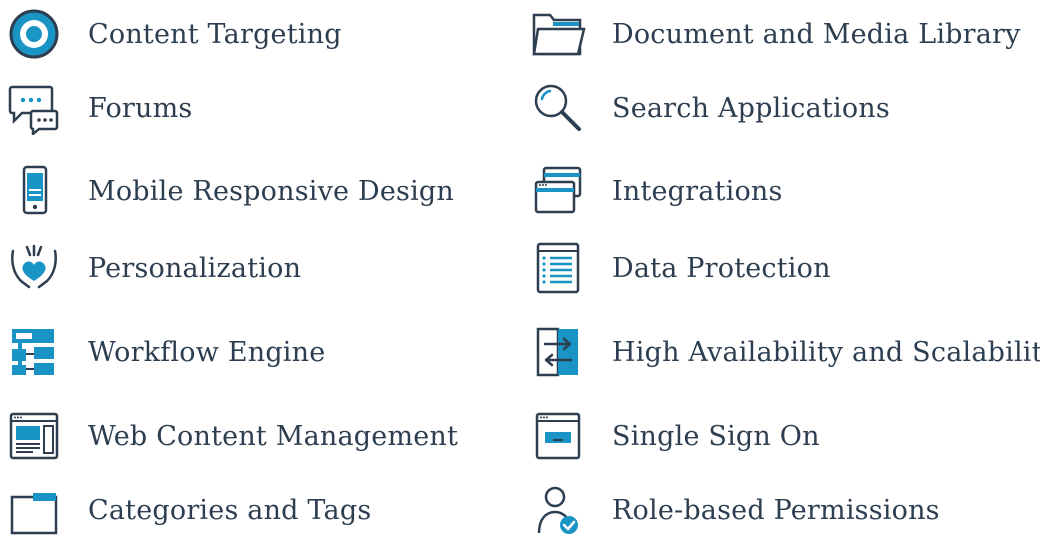 This screenshot has height=540, width=1040. I want to click on feature-web-content-management: Web Content Management, so click(231, 436).